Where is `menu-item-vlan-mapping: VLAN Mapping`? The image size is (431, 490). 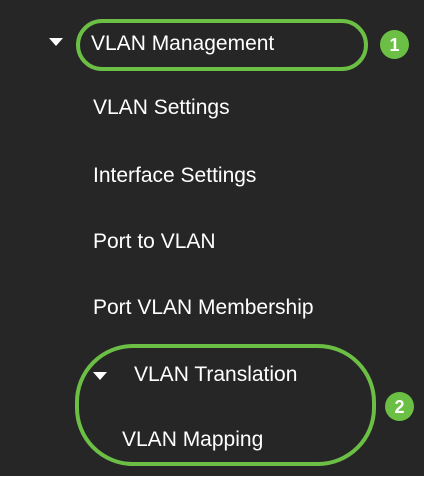 menu-item-vlan-mapping: VLAN Mapping is located at coordinates (192, 439).